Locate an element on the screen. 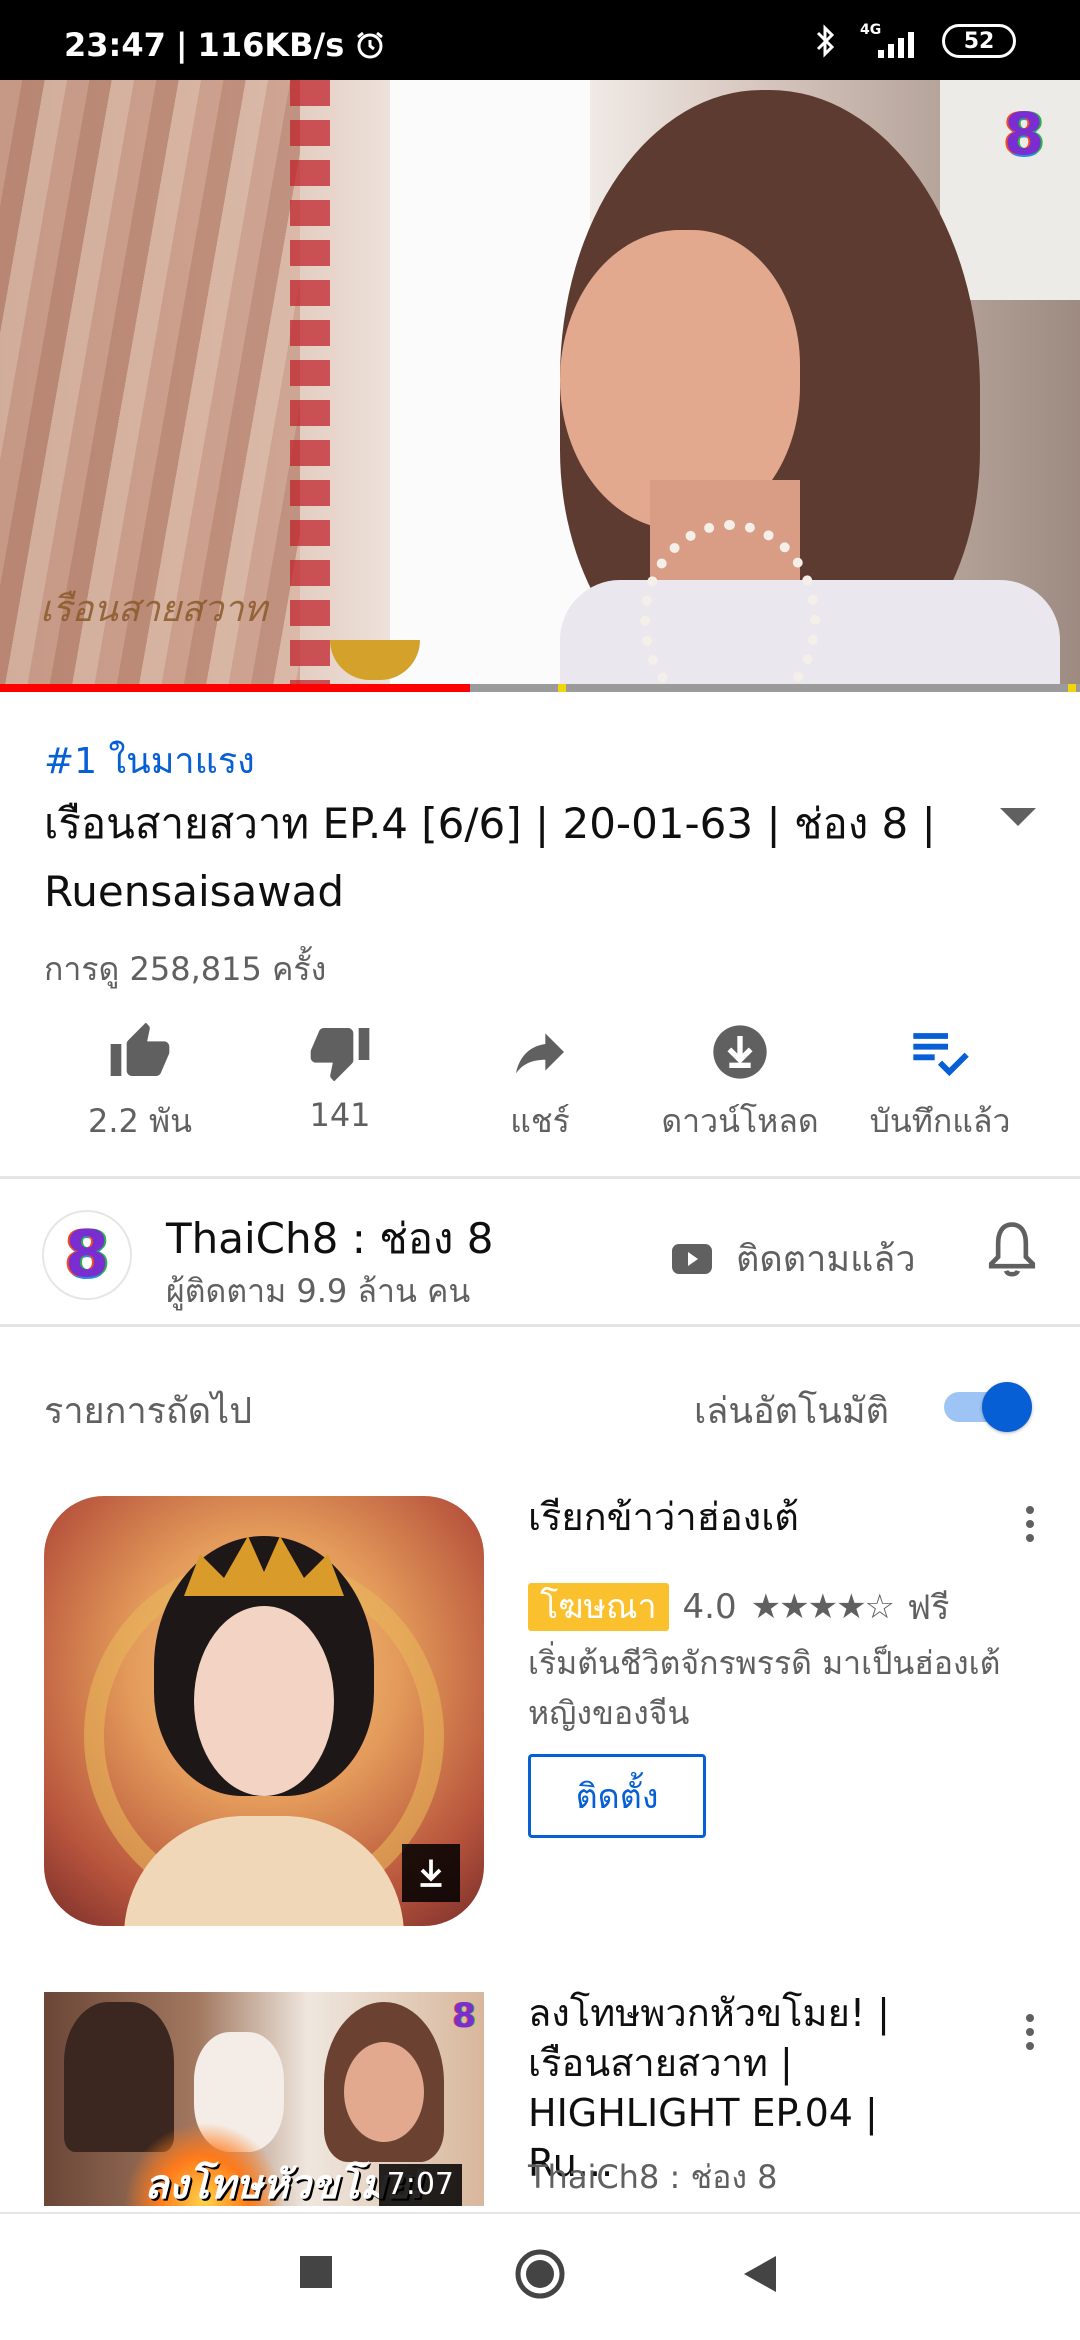 The height and width of the screenshot is (2340, 1080). status-bar: 23:47 | 116KB/s 4G 52 is located at coordinates (540, 40).